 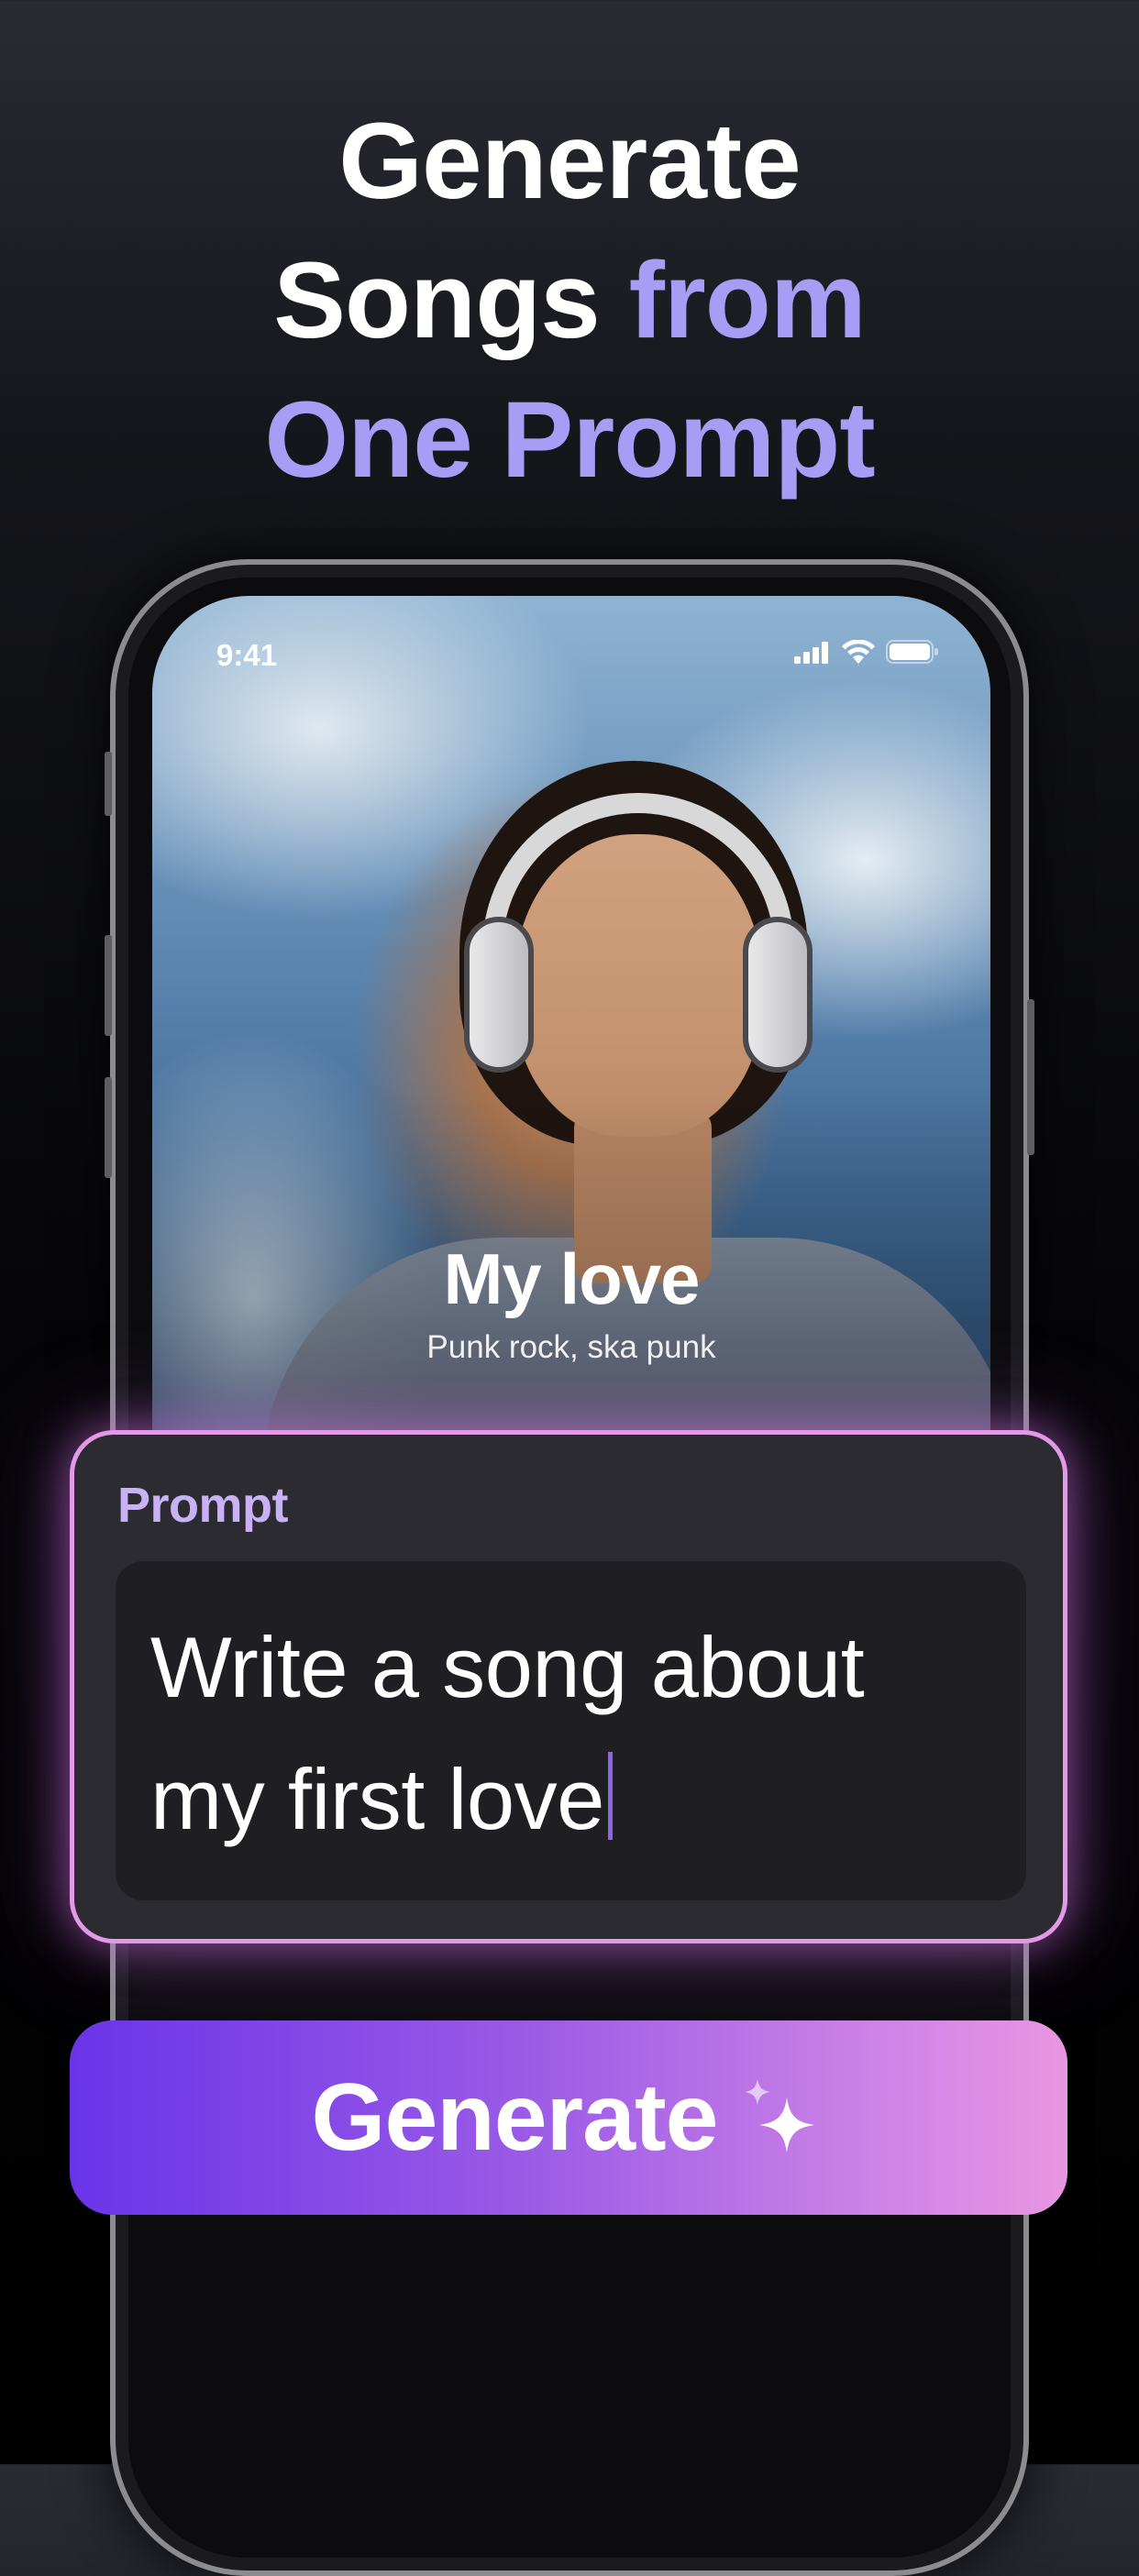 What do you see at coordinates (247, 655) in the screenshot?
I see `status-time: 9:41` at bounding box center [247, 655].